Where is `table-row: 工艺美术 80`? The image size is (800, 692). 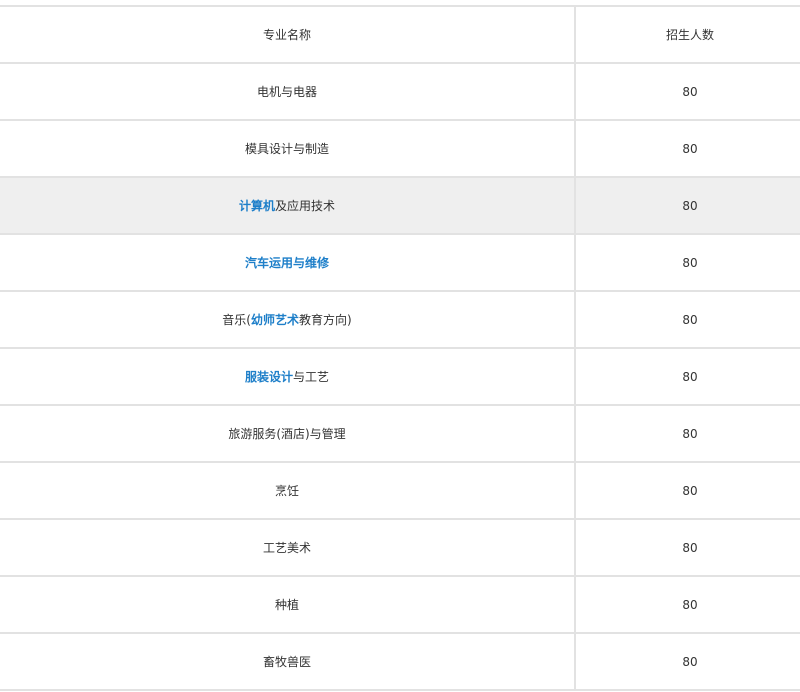
table-row: 工艺美术 80 is located at coordinates (400, 547).